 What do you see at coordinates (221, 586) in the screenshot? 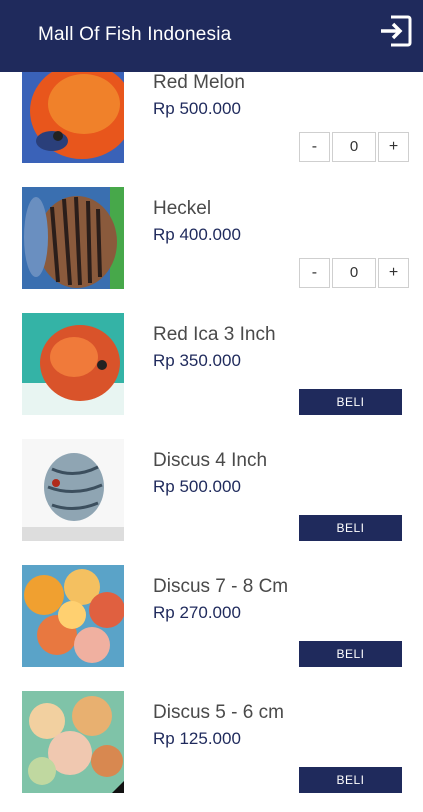
I see `product-name: Discus 7 - 8 Cm` at bounding box center [221, 586].